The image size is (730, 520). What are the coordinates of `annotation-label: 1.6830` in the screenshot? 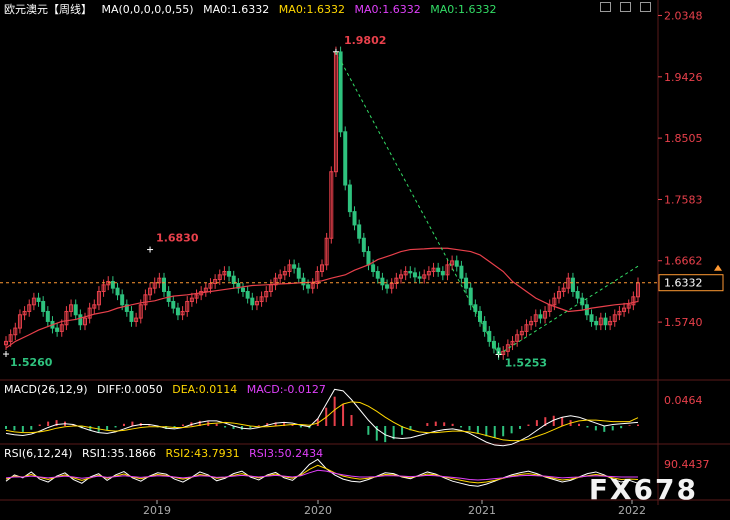 It's located at (177, 238).